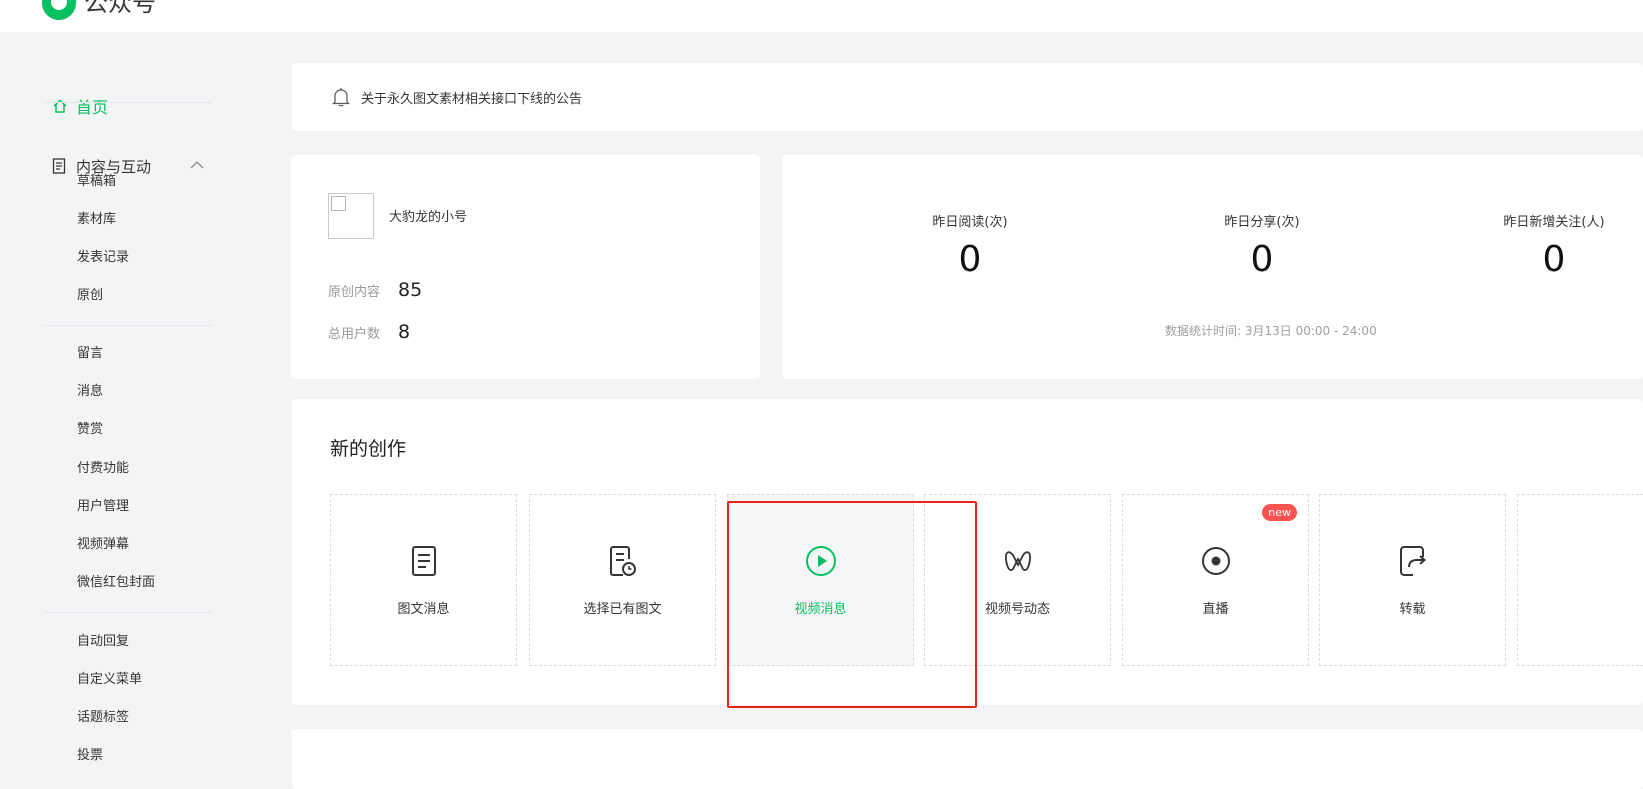 This screenshot has height=789, width=1643. I want to click on create-article-tile: 图文消息, so click(423, 580).